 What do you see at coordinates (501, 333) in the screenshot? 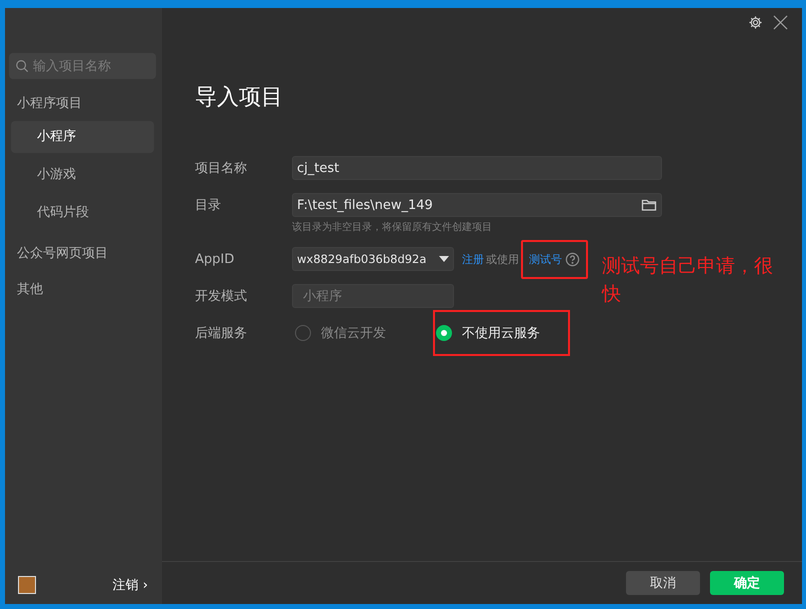
I see `radio-label: 不使用云服务` at bounding box center [501, 333].